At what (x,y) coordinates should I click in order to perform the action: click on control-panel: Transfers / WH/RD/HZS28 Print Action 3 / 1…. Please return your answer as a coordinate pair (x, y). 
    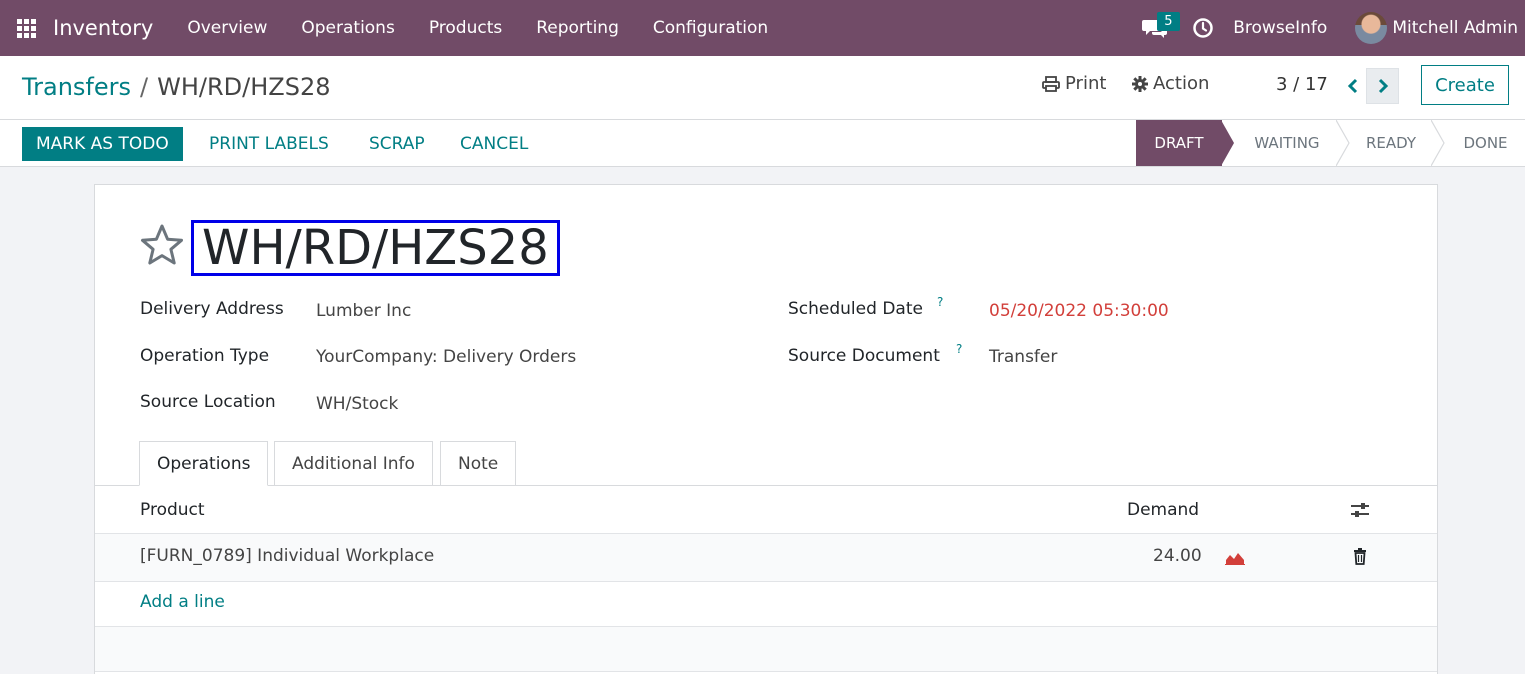
    Looking at the image, I should click on (762, 88).